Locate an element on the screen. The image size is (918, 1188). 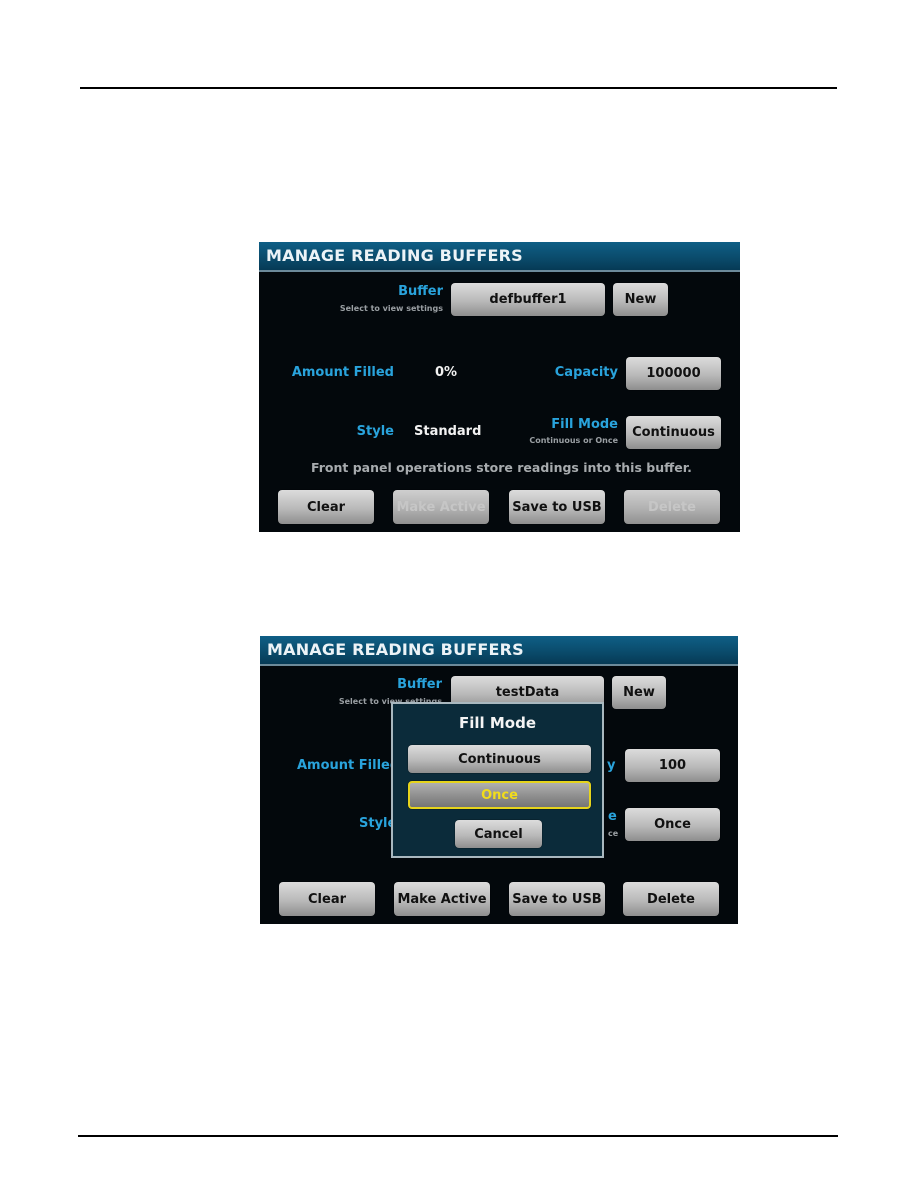
dialog-title: Fill Mode is located at coordinates (497, 723).